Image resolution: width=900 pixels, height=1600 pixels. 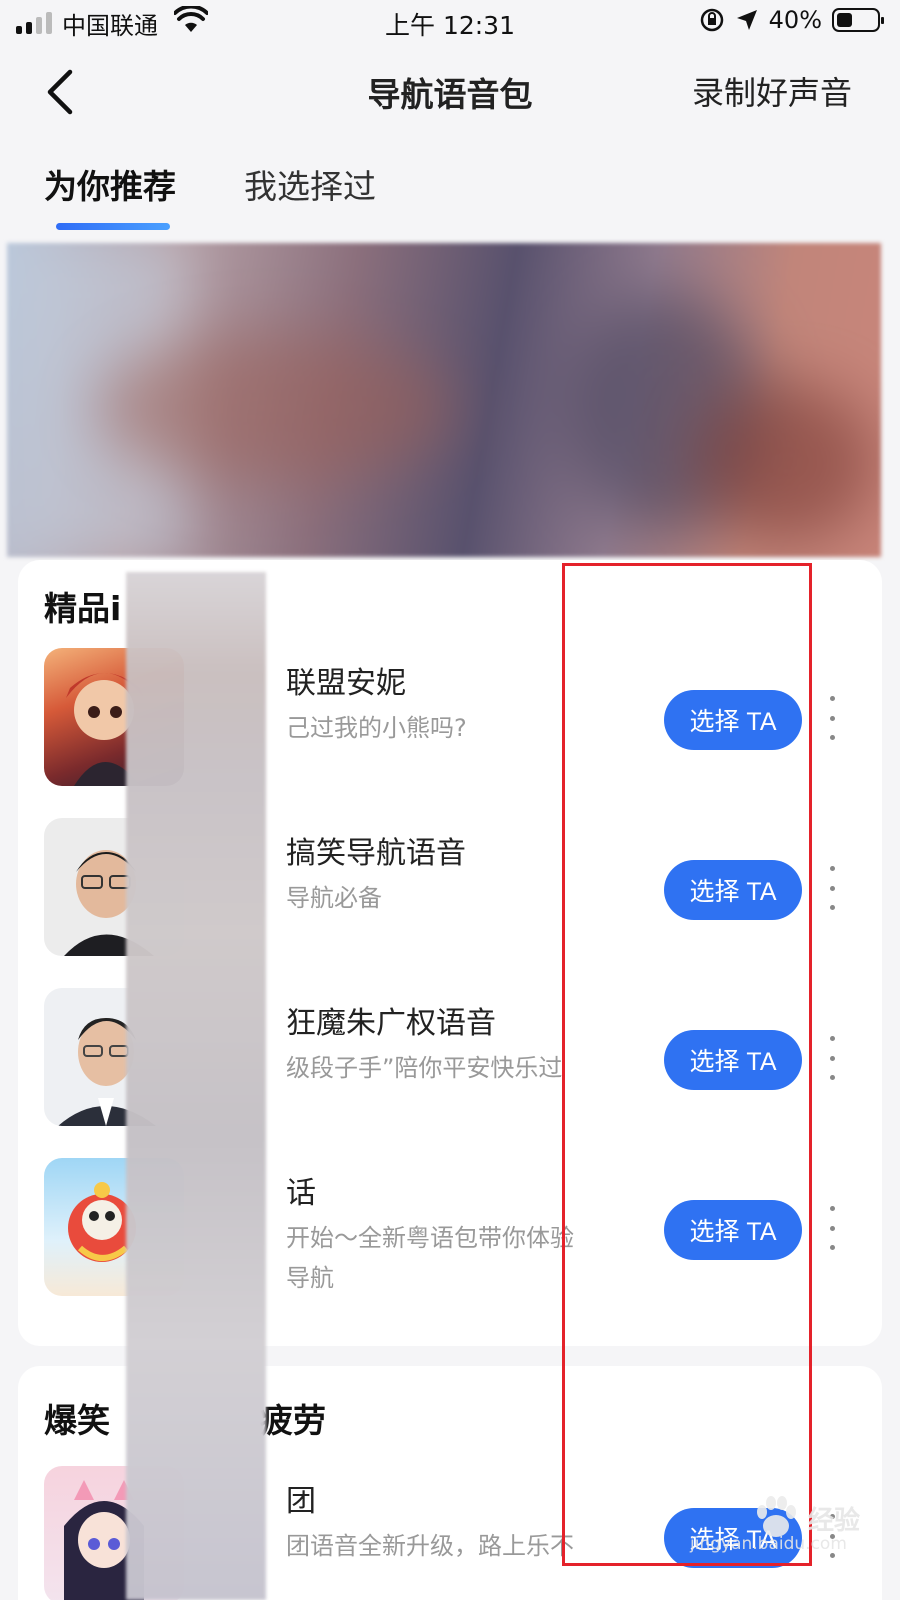 I want to click on battery-icon, so click(x=858, y=20).